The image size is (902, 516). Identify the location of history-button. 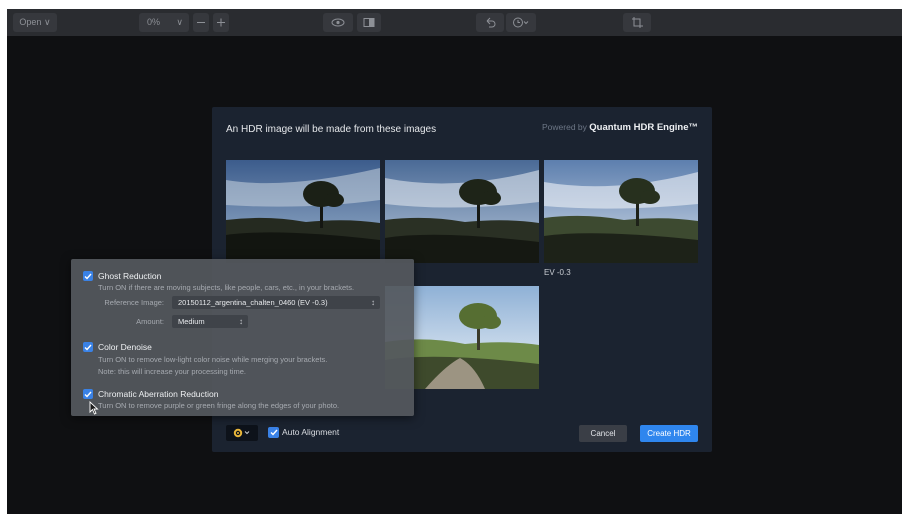
(521, 22).